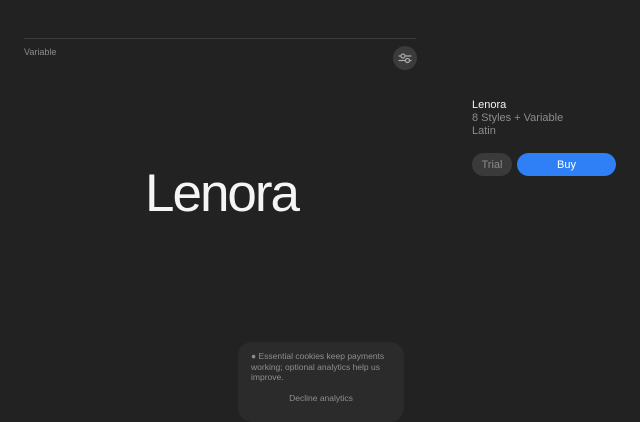  I want to click on product-info: Lenora 8 Styles + Variable Latin, so click(517, 118).